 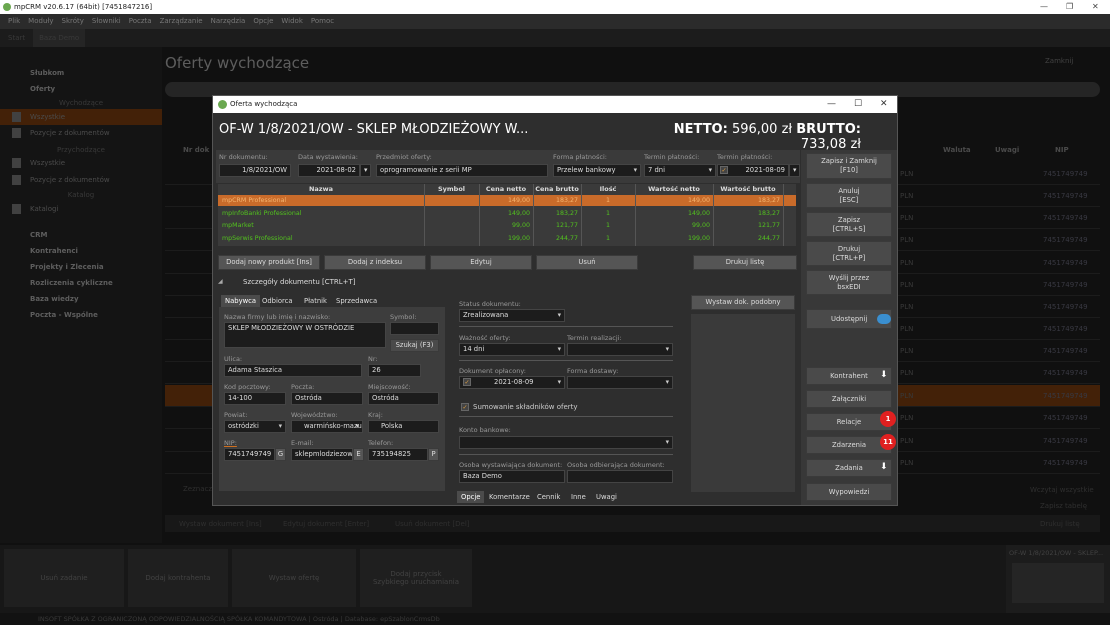 I want to click on post-field: Ostróda, so click(x=327, y=398).